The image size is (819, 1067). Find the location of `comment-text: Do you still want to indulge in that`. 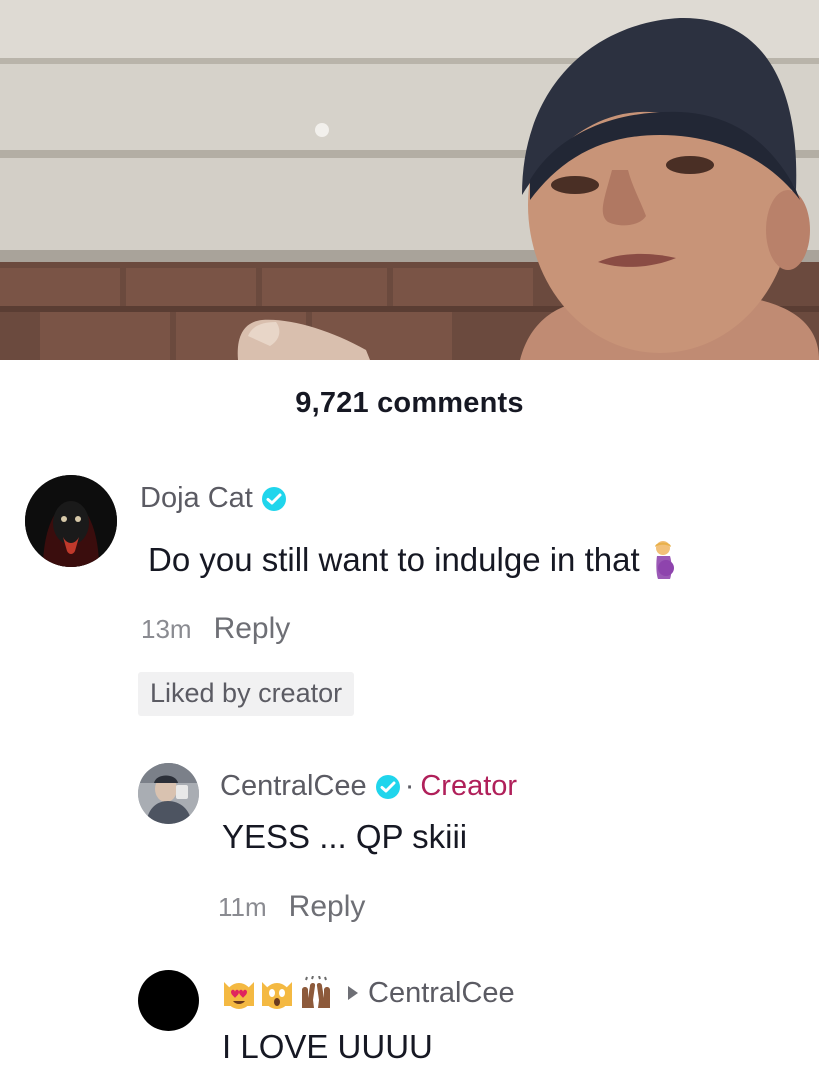

comment-text: Do you still want to indulge in that is located at coordinates (412, 560).